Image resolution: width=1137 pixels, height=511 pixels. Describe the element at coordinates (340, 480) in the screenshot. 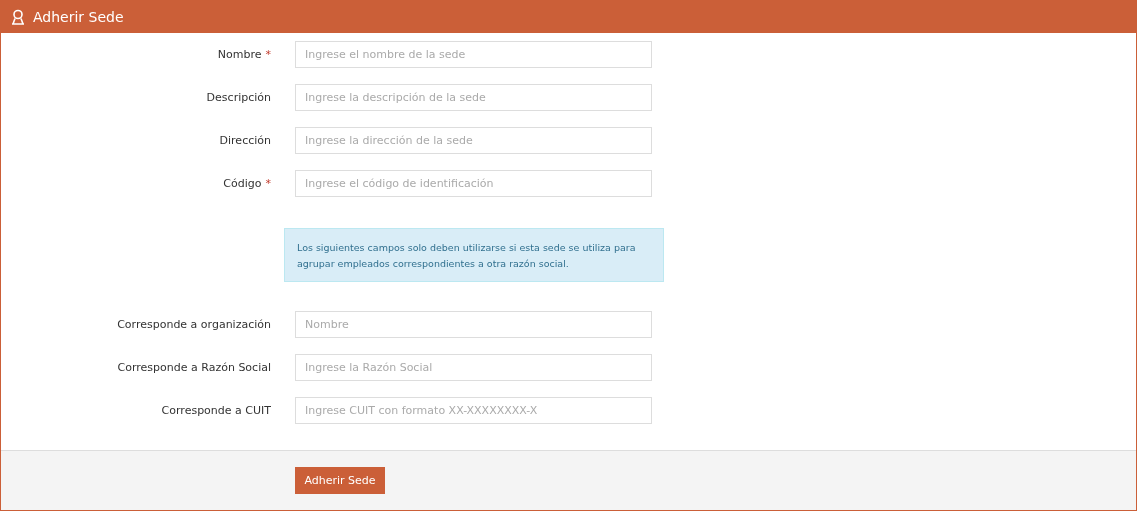

I see `submit-button: Adherir Sede` at that location.